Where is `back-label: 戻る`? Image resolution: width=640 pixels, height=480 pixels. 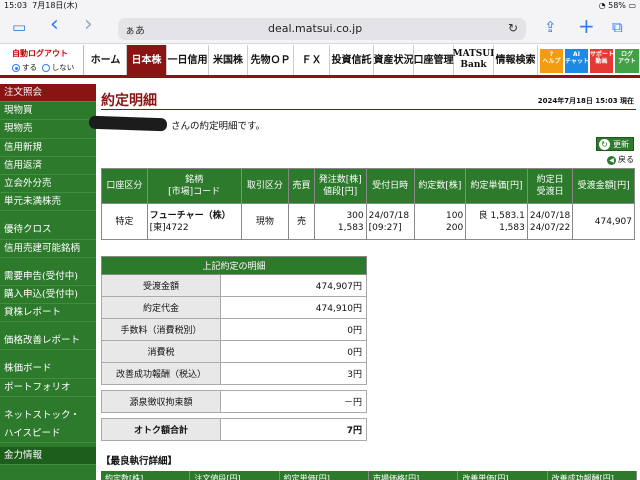 back-label: 戻る is located at coordinates (626, 159).